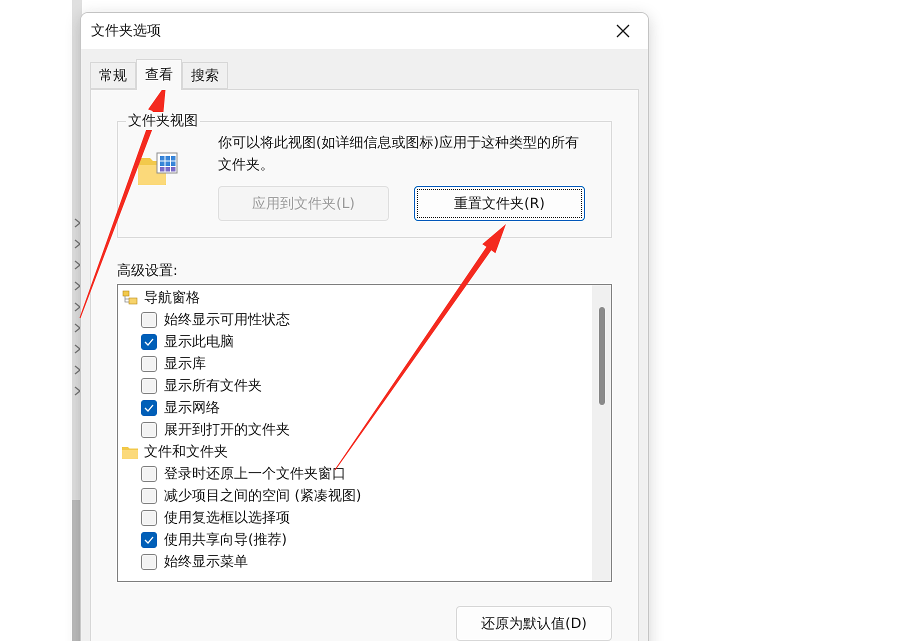  I want to click on setting-label: 始终显示可用性状态, so click(227, 320).